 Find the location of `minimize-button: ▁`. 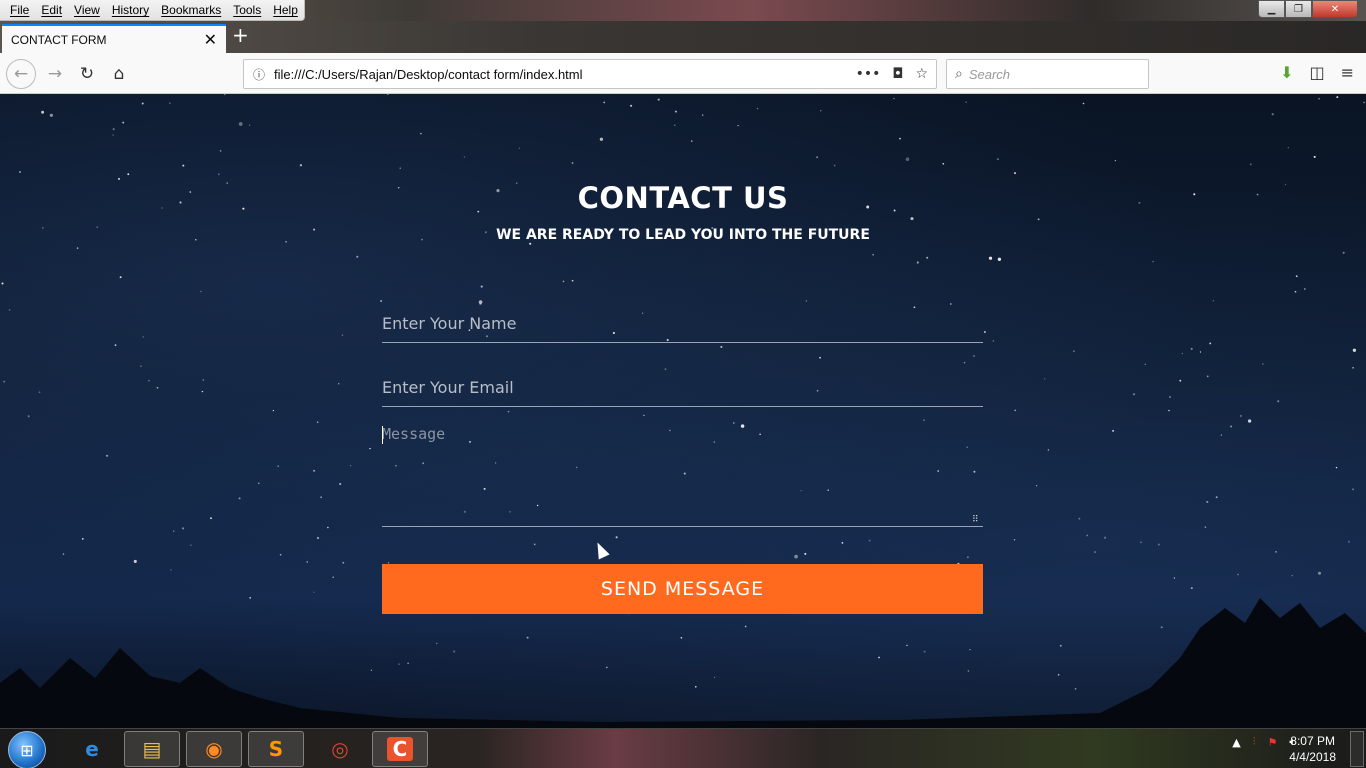

minimize-button: ▁ is located at coordinates (1271, 9).